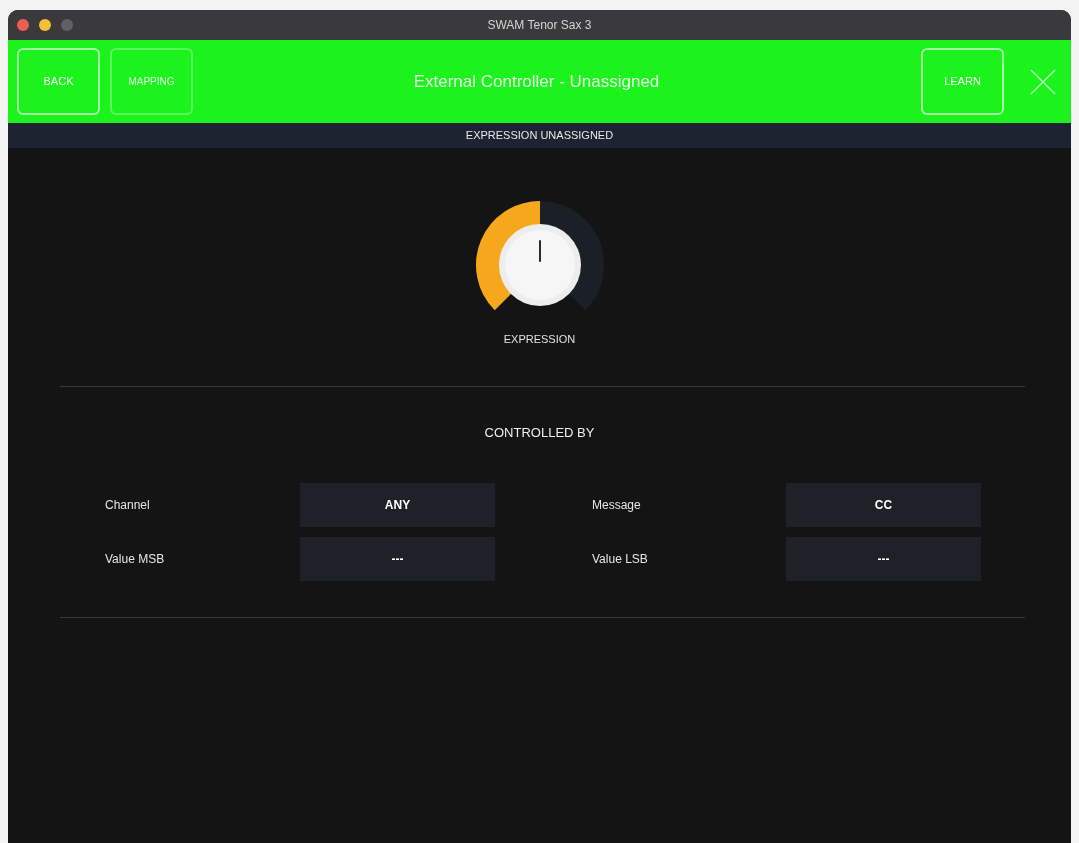  I want to click on section-heading: CONTROLLED BY, so click(539, 433).